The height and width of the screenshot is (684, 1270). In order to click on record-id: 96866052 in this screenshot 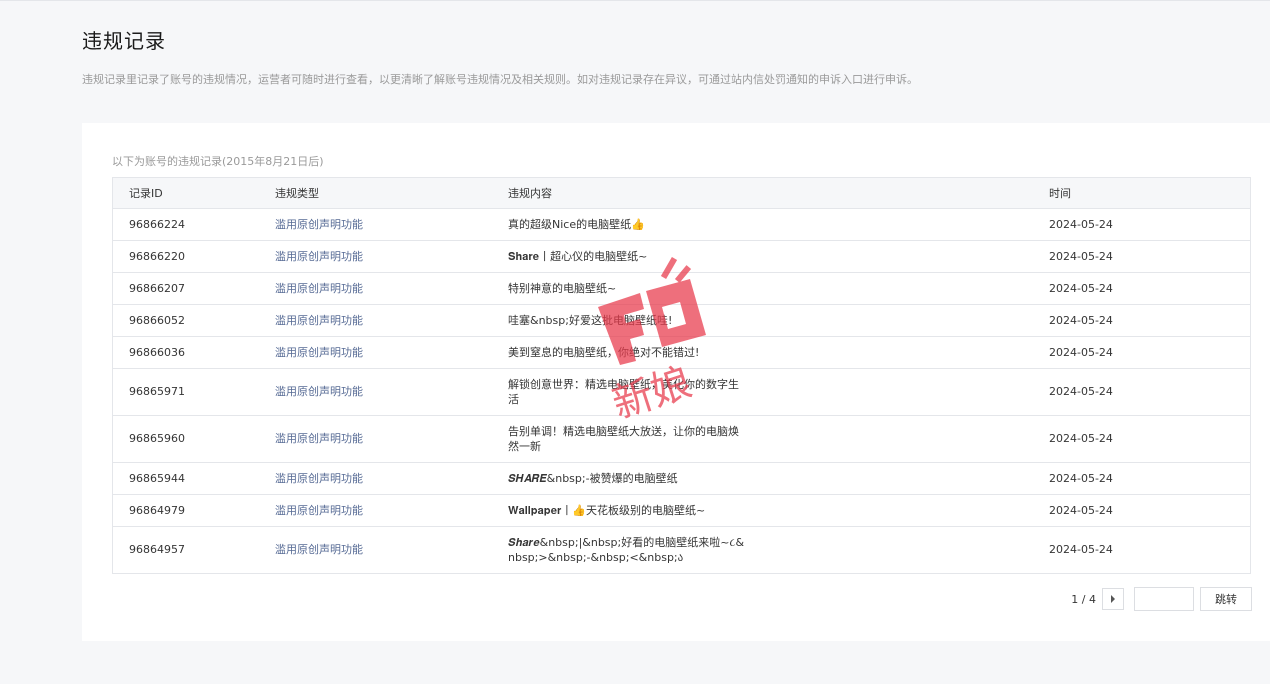, I will do `click(194, 320)`.